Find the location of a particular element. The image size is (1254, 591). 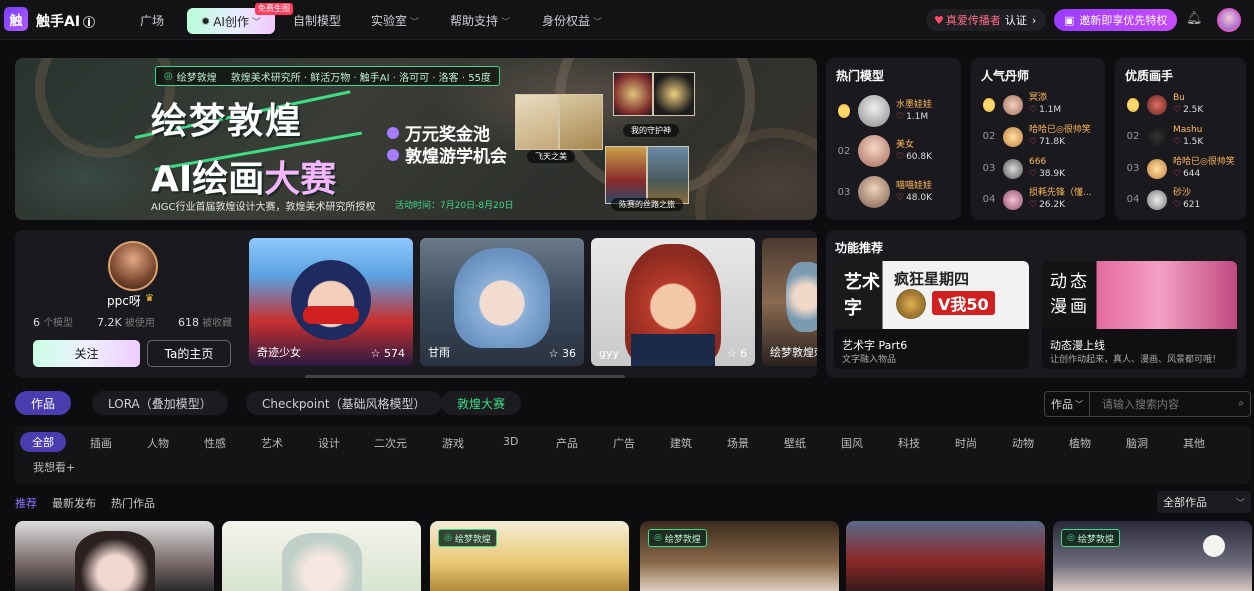

tab-lora: LORA（叠加模型） is located at coordinates (160, 403).